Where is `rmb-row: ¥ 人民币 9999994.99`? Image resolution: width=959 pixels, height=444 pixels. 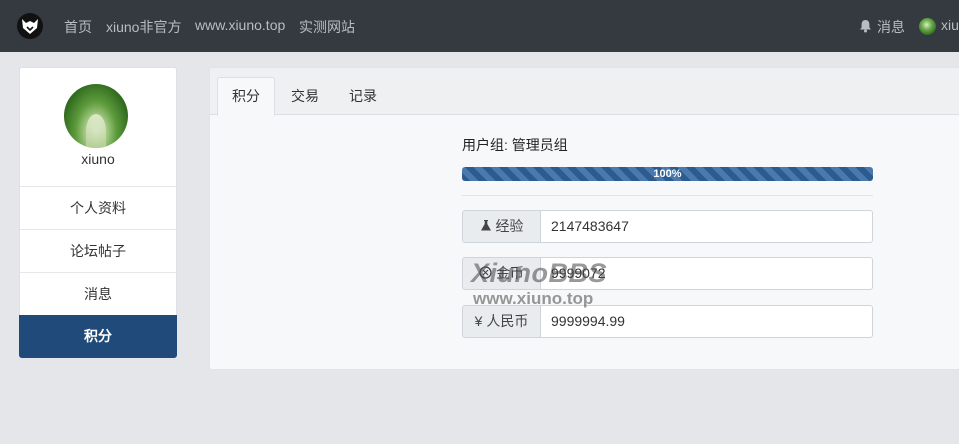
rmb-row: ¥ 人民币 9999994.99 is located at coordinates (667, 321).